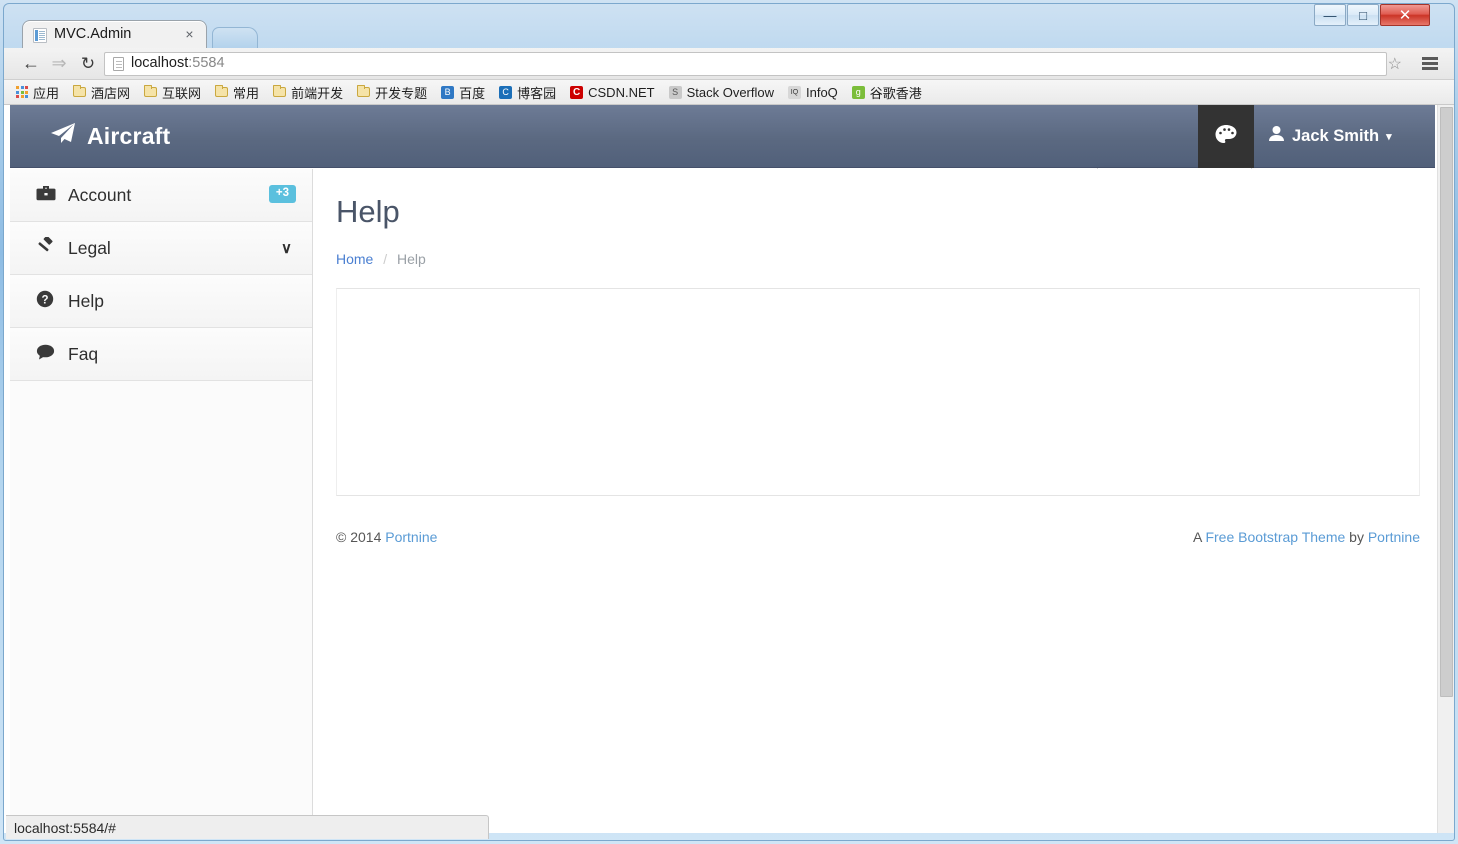 The image size is (1458, 844). What do you see at coordinates (368, 211) in the screenshot?
I see `page-title: Help` at bounding box center [368, 211].